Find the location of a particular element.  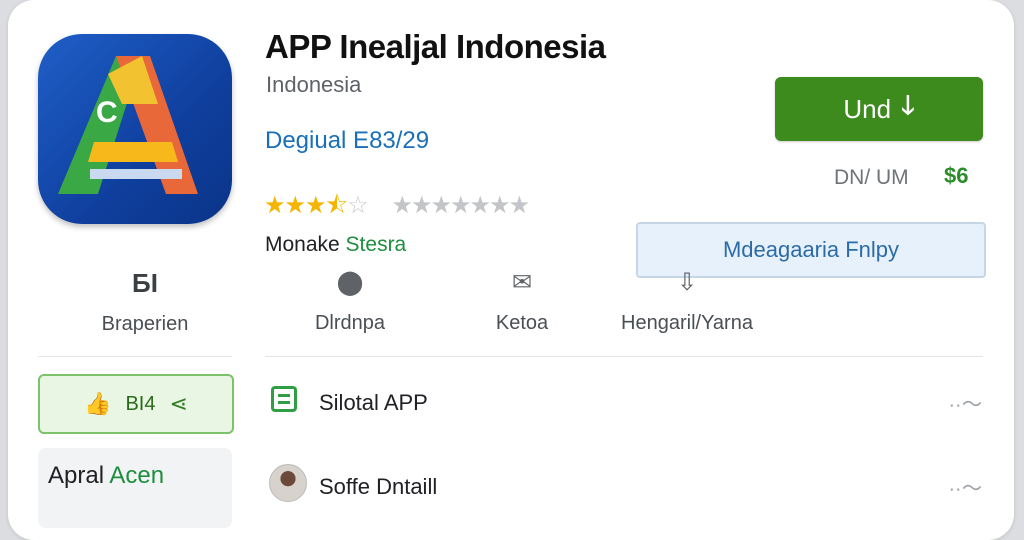

download-arrow-icon: 🡓 is located at coordinates (908, 105).